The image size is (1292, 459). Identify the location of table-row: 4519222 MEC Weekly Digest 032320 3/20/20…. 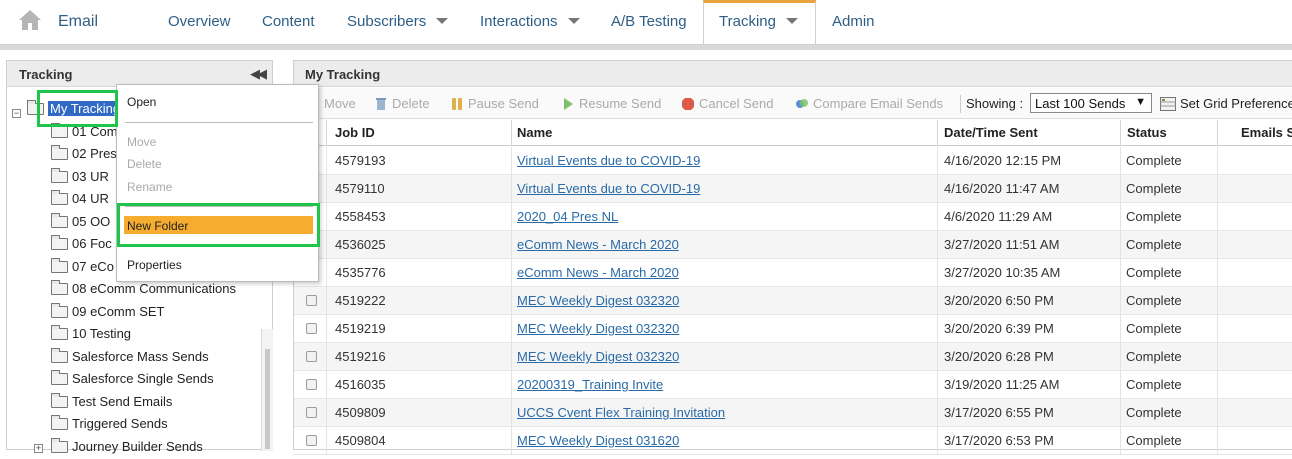
(793, 301).